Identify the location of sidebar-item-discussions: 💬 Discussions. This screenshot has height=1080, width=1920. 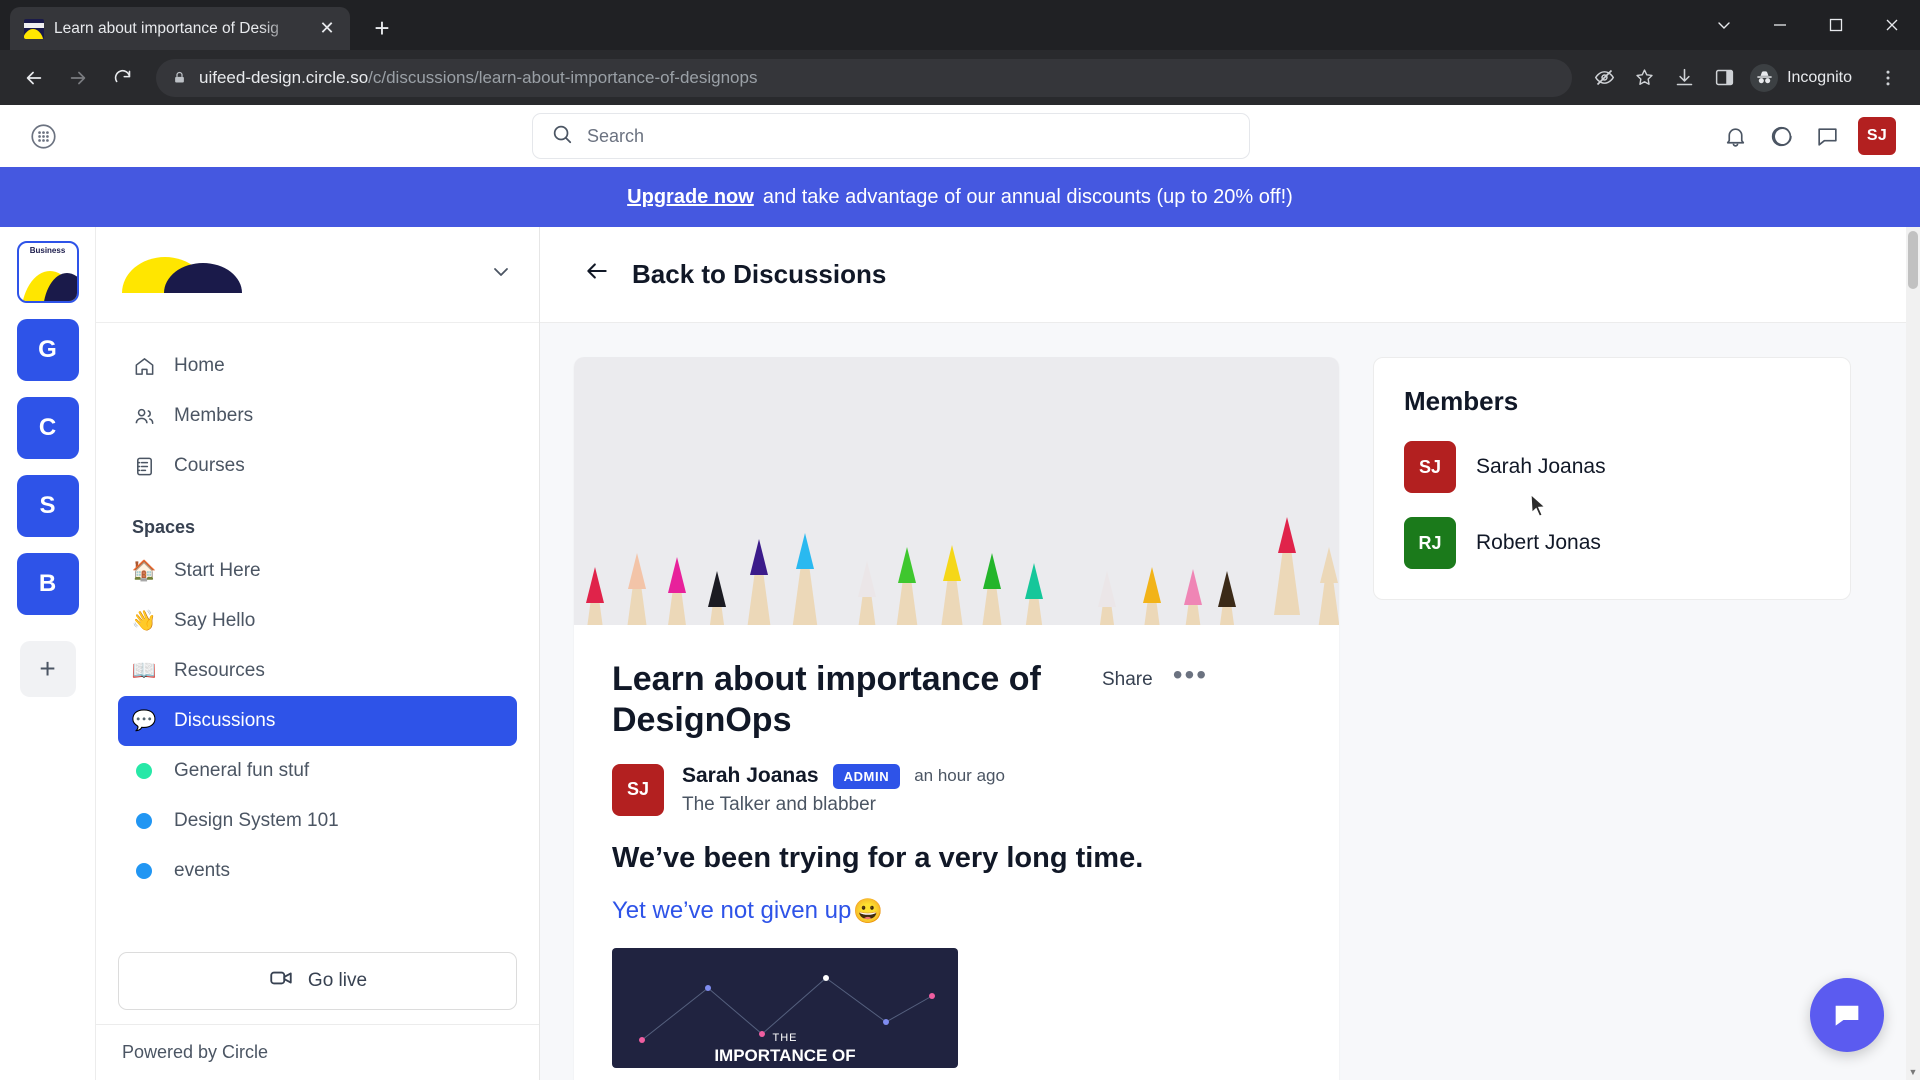
(317, 721).